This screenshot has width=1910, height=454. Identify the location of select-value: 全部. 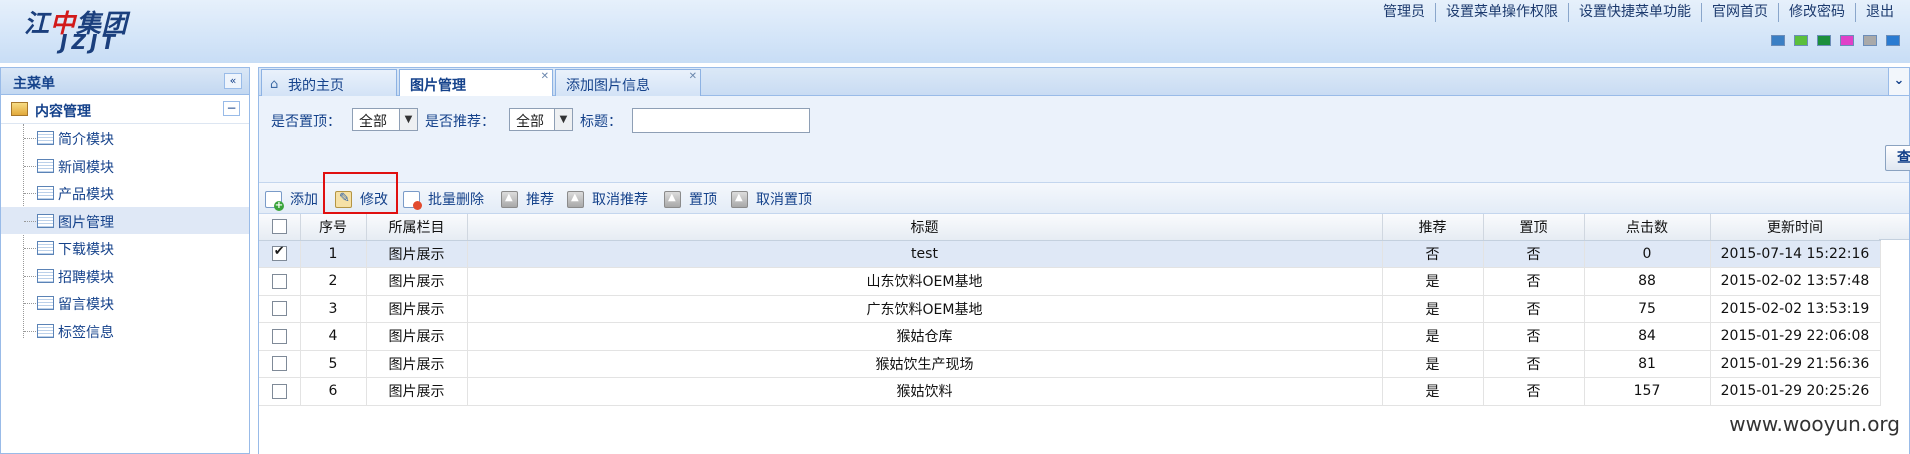
(530, 122).